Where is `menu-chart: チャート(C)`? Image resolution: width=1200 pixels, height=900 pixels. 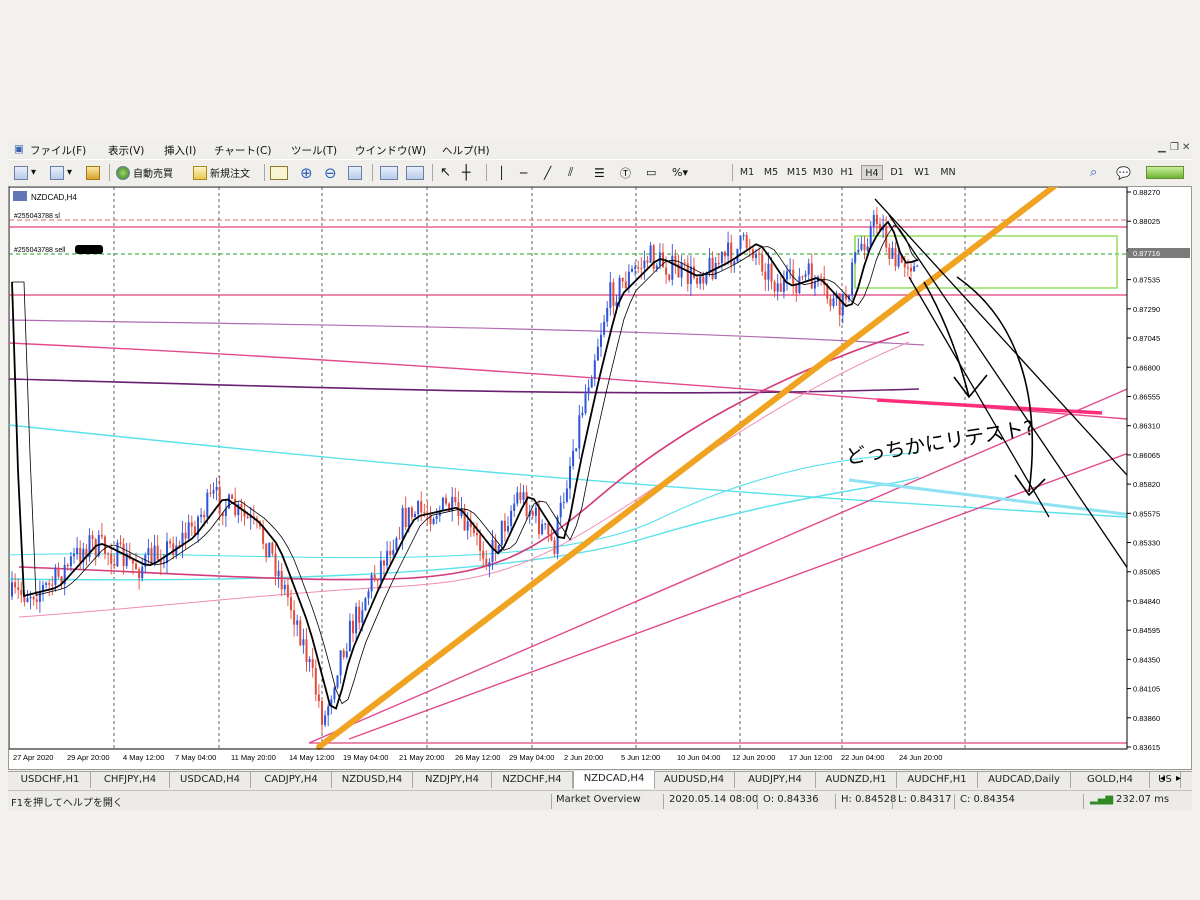 menu-chart: チャート(C) is located at coordinates (242, 150).